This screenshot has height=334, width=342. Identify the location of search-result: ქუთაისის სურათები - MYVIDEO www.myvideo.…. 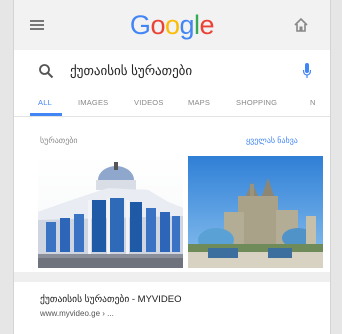
(174, 310).